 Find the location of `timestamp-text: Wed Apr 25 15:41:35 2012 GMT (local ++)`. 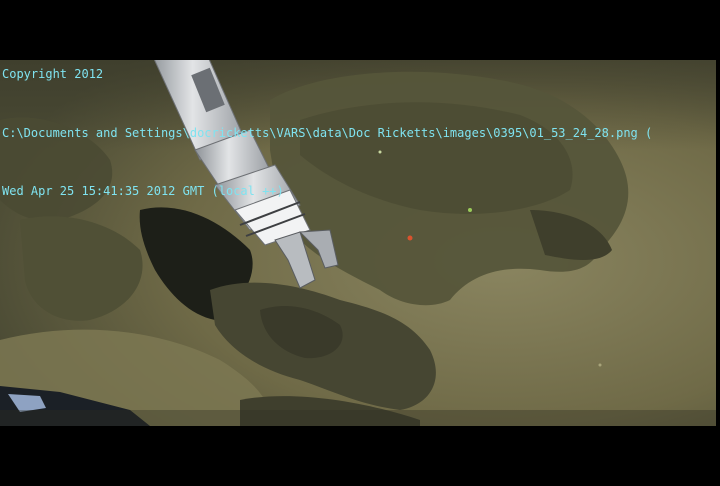

timestamp-text: Wed Apr 25 15:41:35 2012 GMT (local ++) is located at coordinates (143, 191).